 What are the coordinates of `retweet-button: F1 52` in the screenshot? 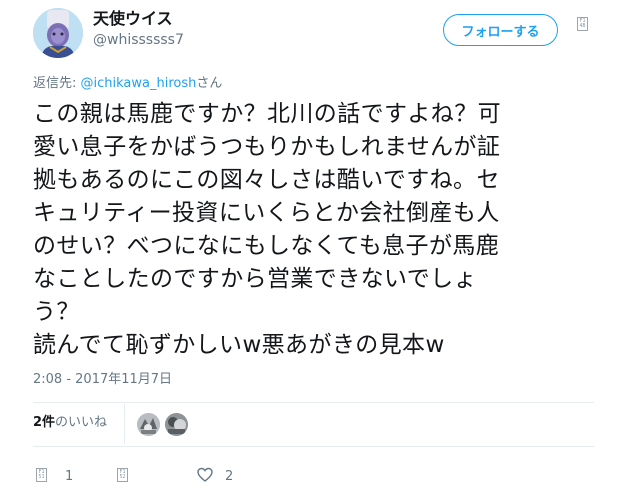 It's located at (122, 471).